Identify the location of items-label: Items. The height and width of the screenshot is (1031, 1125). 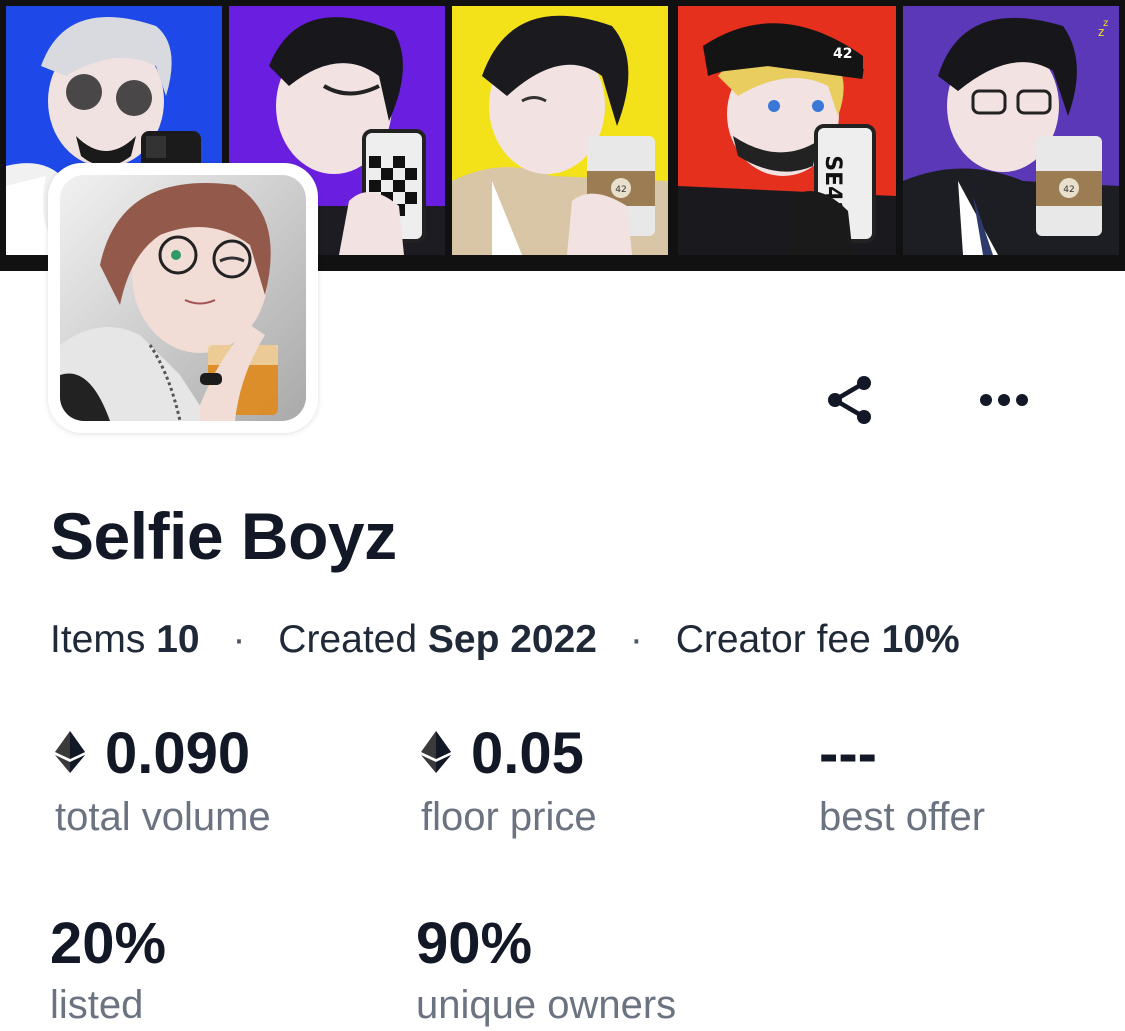
(98, 639).